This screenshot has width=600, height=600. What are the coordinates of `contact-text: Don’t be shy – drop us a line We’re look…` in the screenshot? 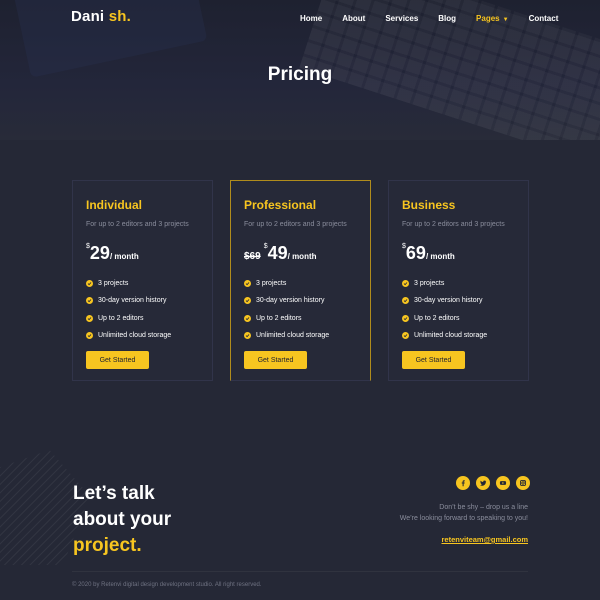 It's located at (464, 513).